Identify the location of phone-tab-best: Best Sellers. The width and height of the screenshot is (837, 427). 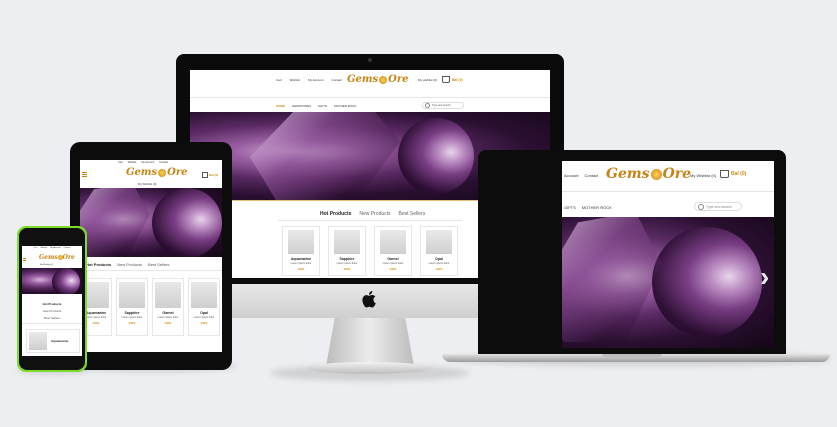
(52, 318).